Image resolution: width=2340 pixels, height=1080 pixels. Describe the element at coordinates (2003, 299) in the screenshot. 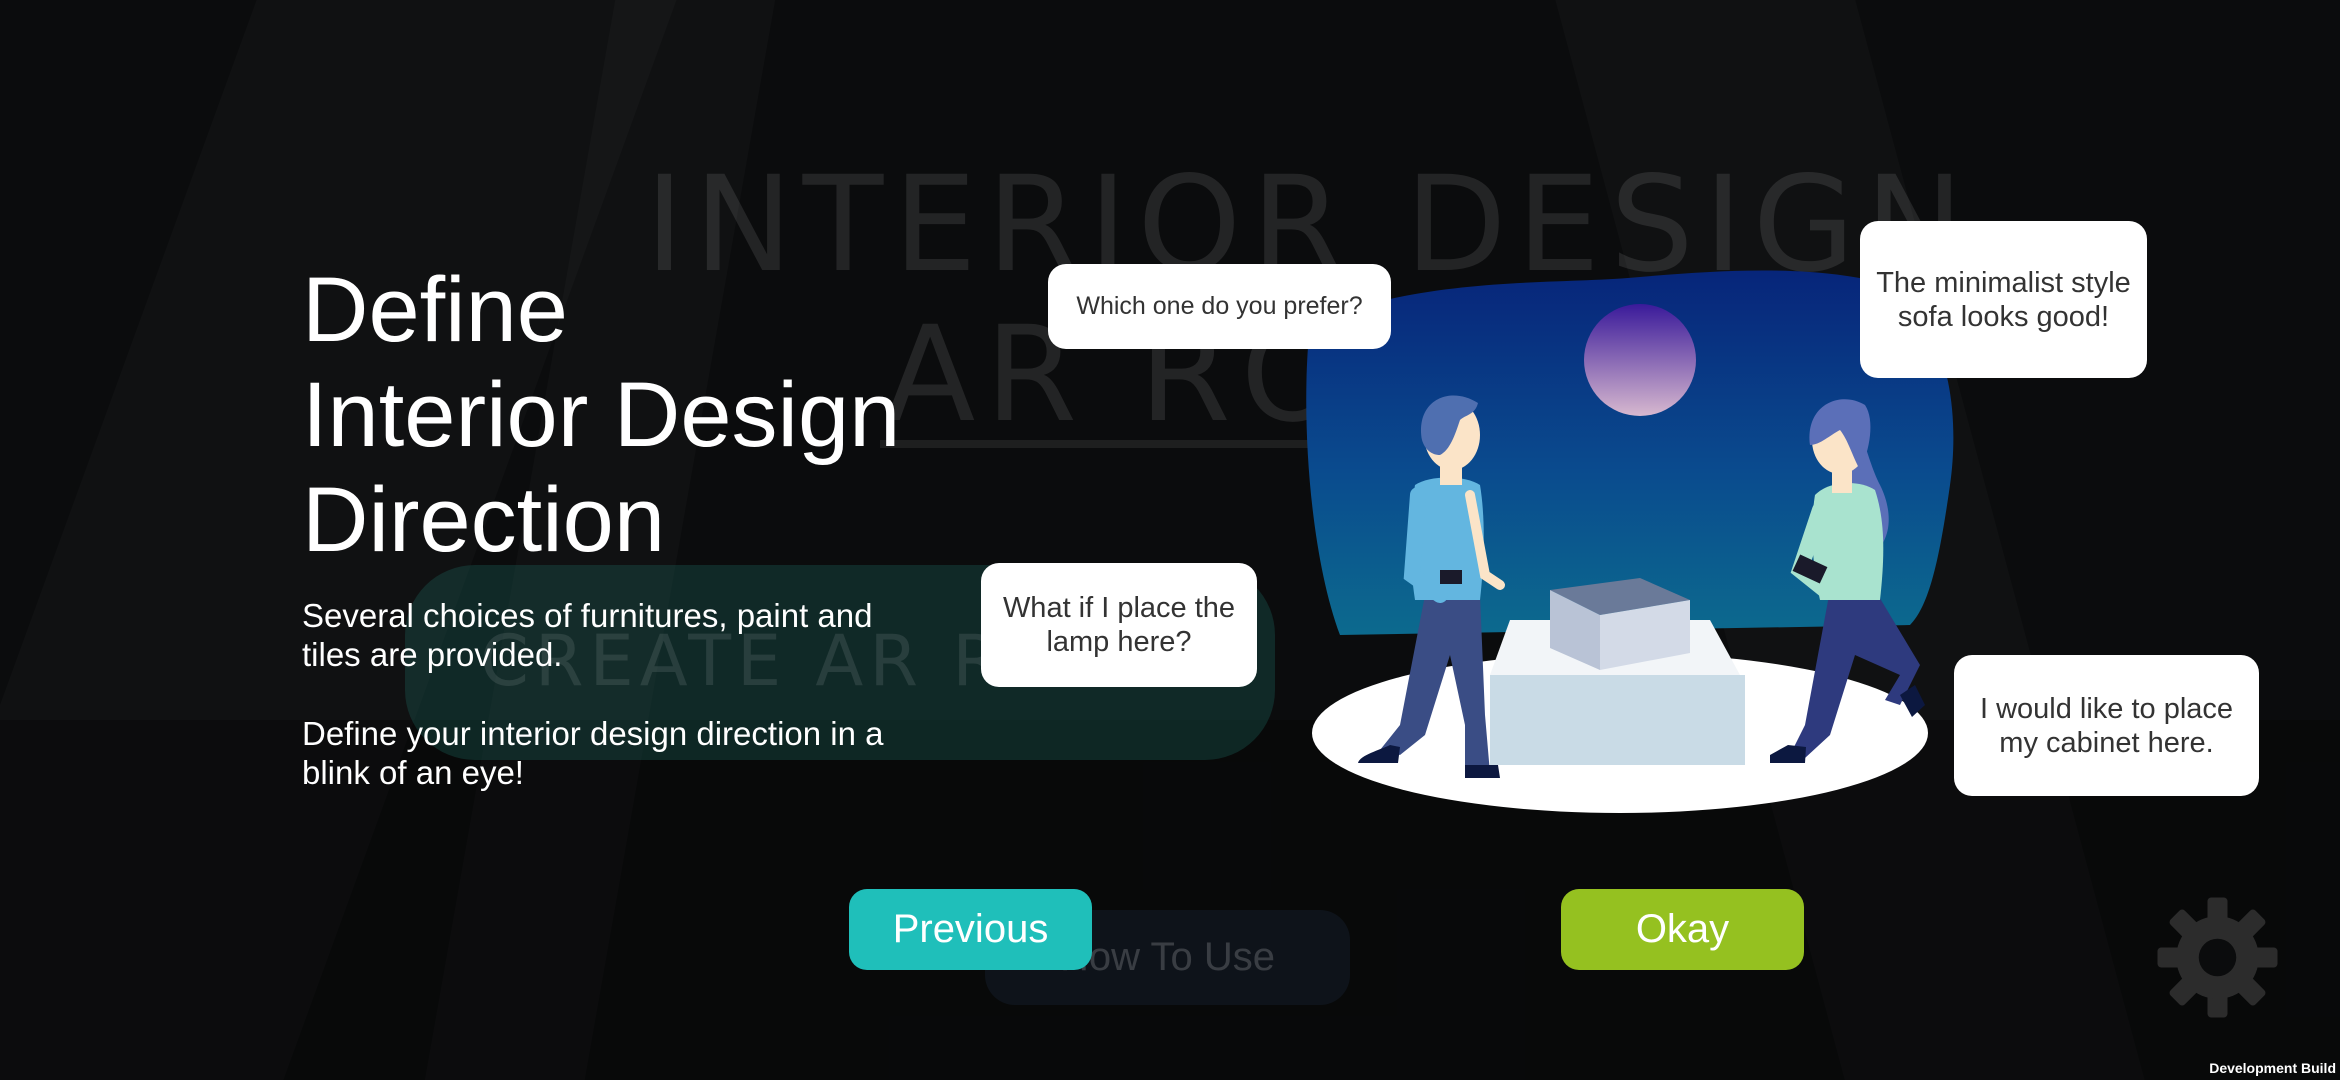

I see `speech-bubble-minimalist-sofa: The minimalist style sofa looks good!` at that location.